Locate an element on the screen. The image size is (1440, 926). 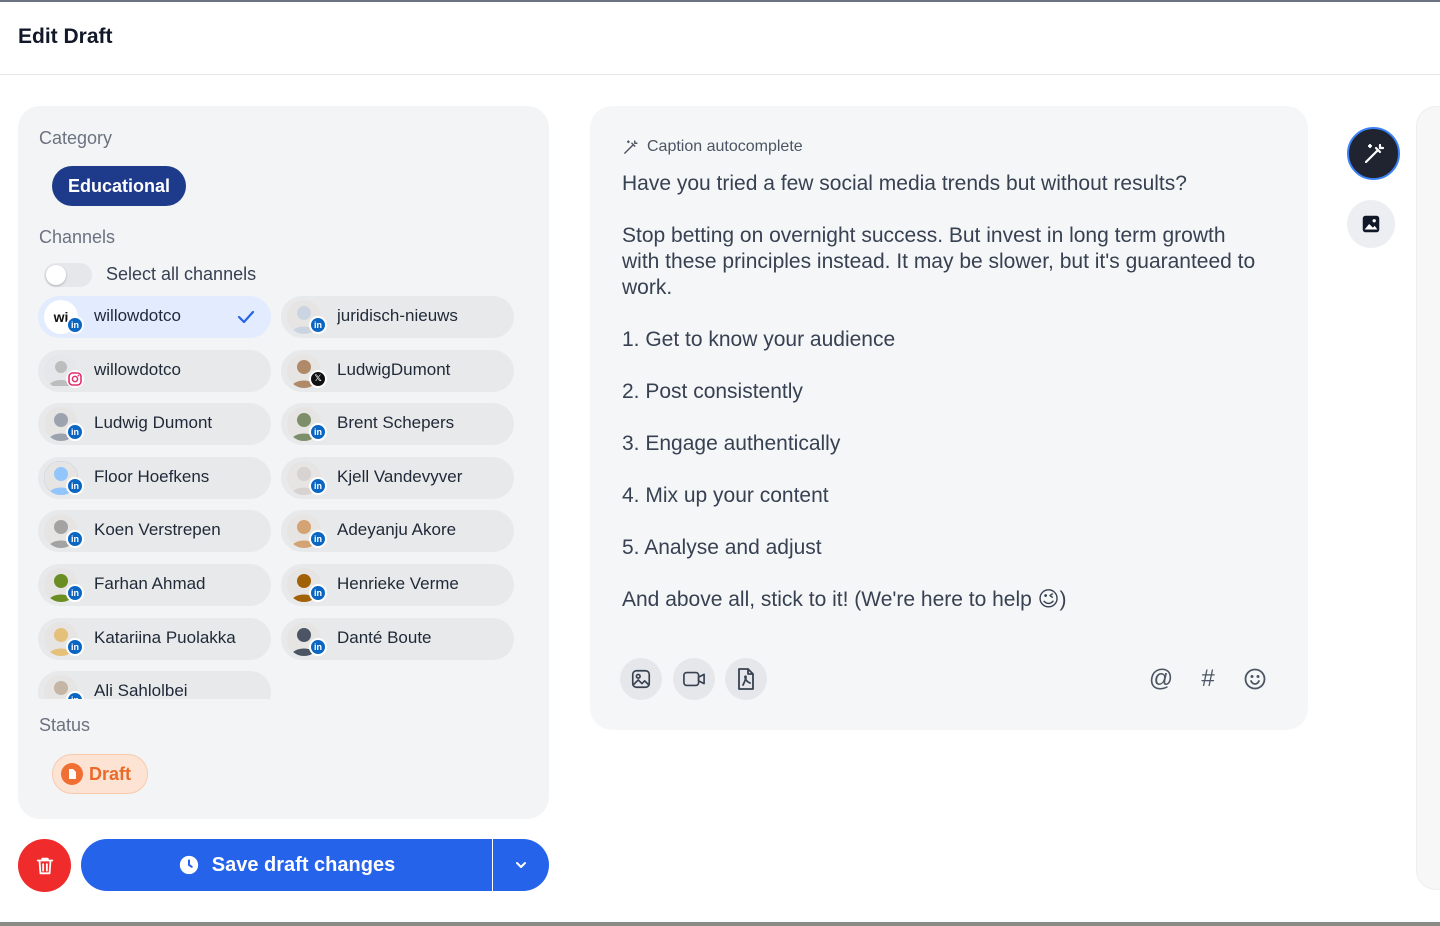
emoji-icon is located at coordinates (1255, 679).